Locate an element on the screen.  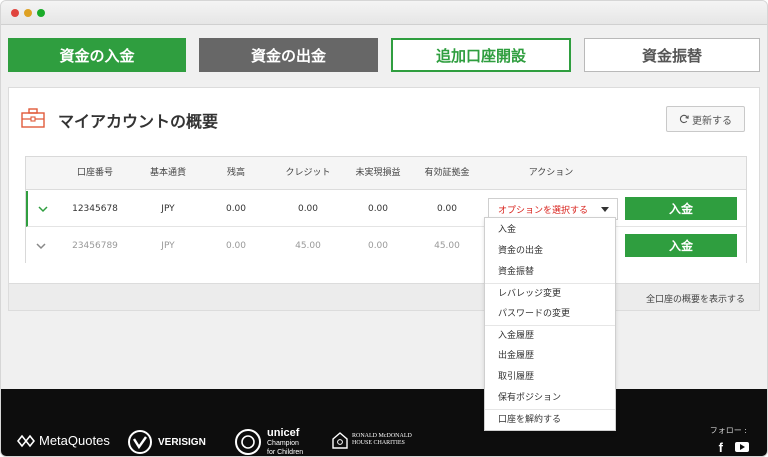
cell-equity: 45.00 is located at coordinates (447, 246).